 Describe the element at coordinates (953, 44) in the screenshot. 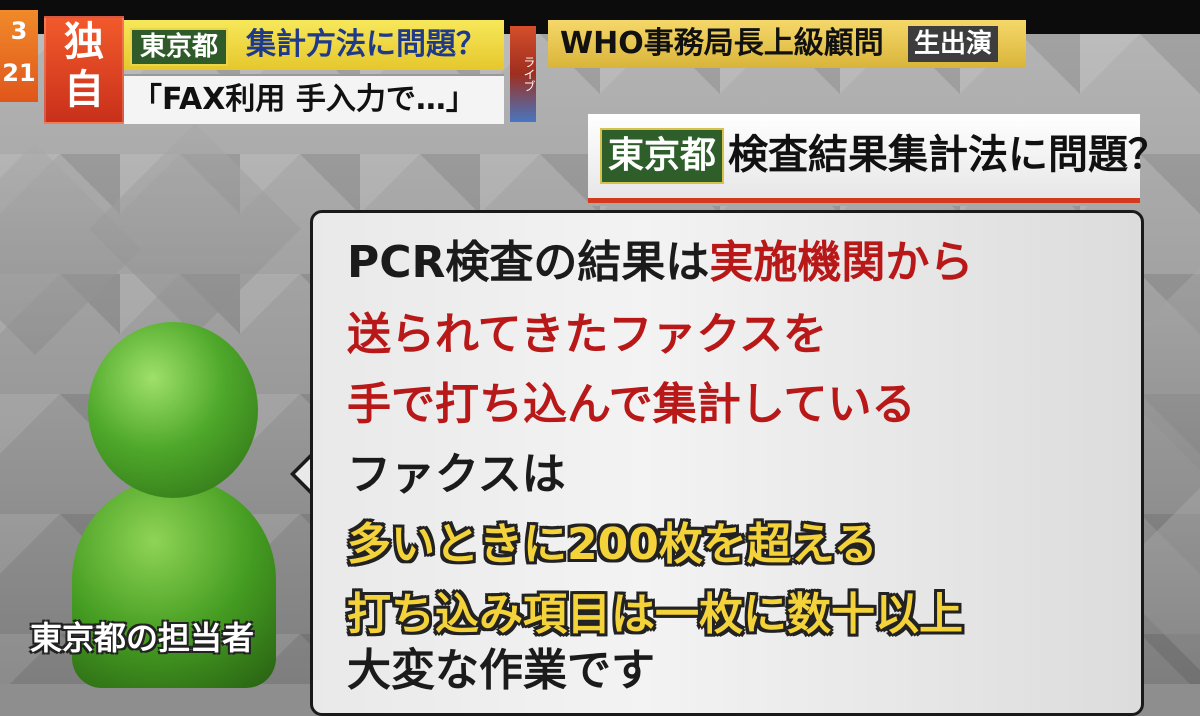

I see `live-badge: 生出演` at that location.